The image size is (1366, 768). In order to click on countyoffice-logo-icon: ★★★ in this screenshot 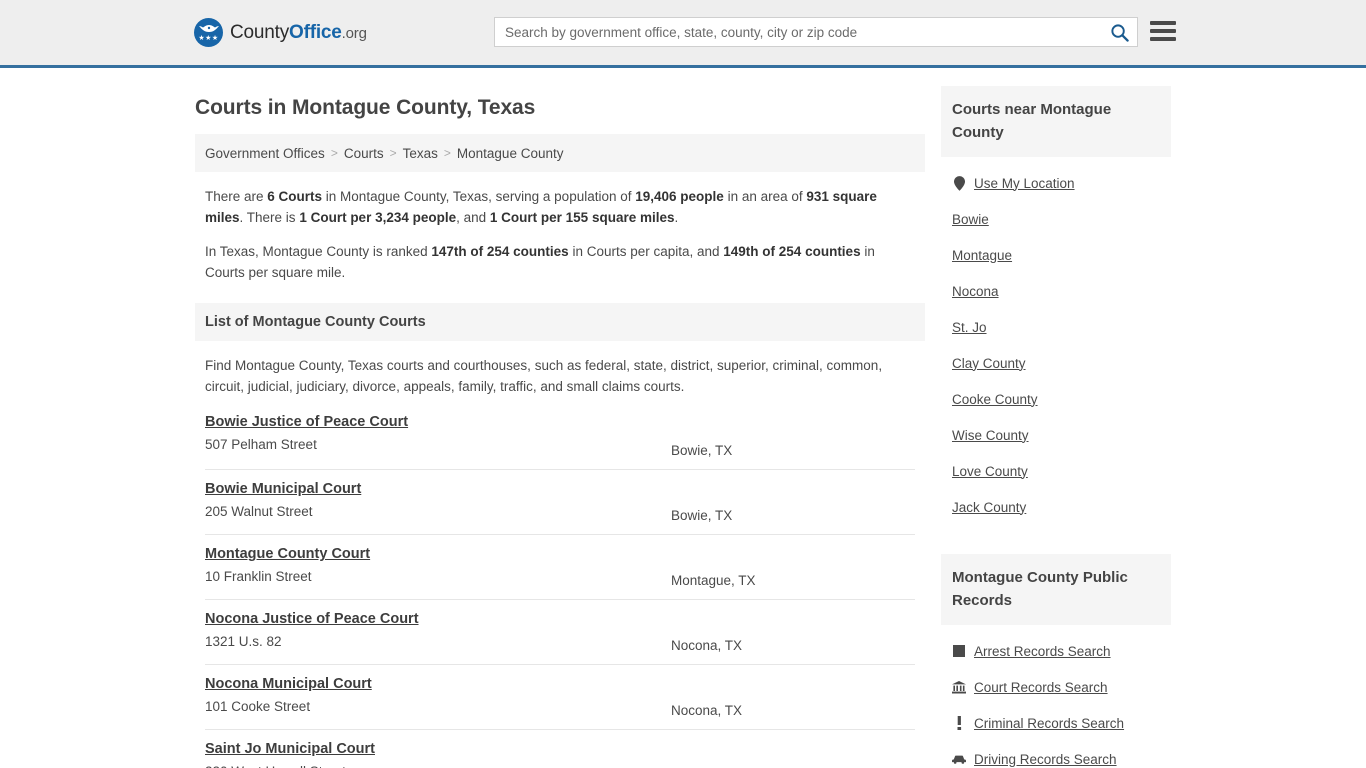, I will do `click(208, 32)`.